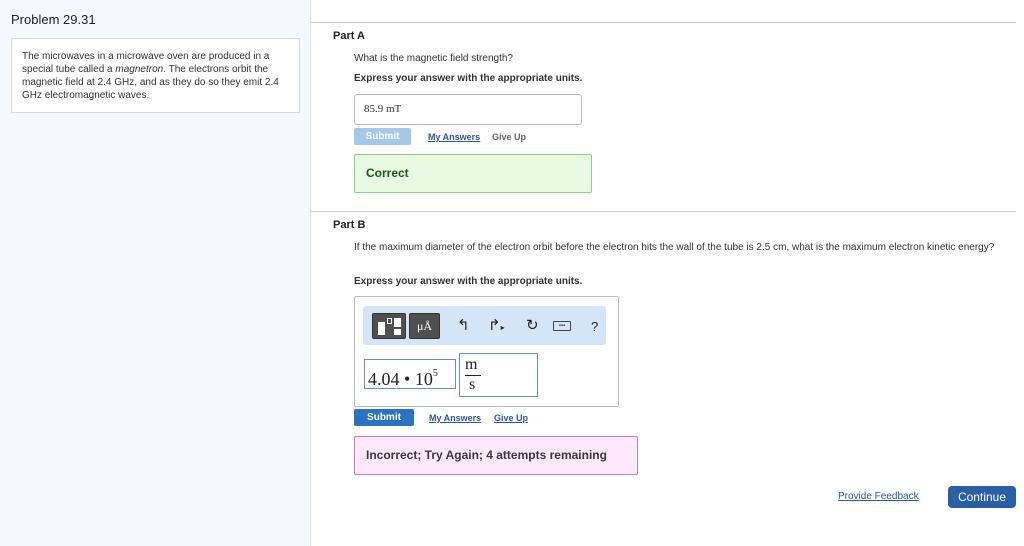 The image size is (1024, 546). Describe the element at coordinates (349, 225) in the screenshot. I see `part-b-title: Part B` at that location.